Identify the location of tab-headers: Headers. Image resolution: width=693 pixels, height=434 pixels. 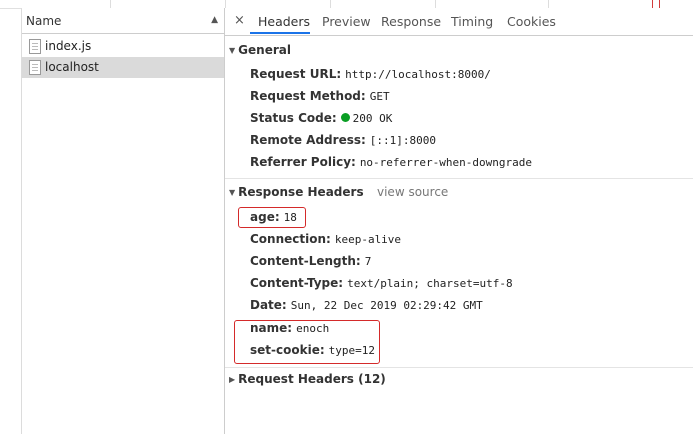
(284, 21).